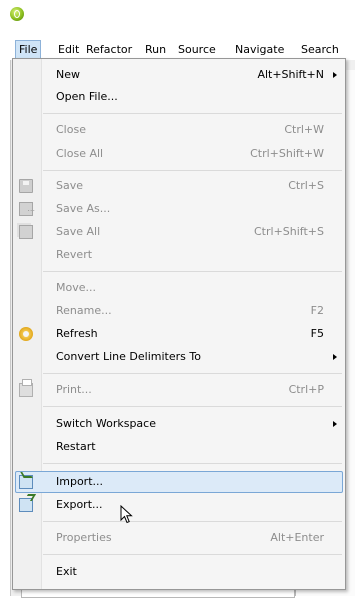 Image resolution: width=355 pixels, height=598 pixels. Describe the element at coordinates (68, 50) in the screenshot. I see `menu-edit: Edit` at that location.